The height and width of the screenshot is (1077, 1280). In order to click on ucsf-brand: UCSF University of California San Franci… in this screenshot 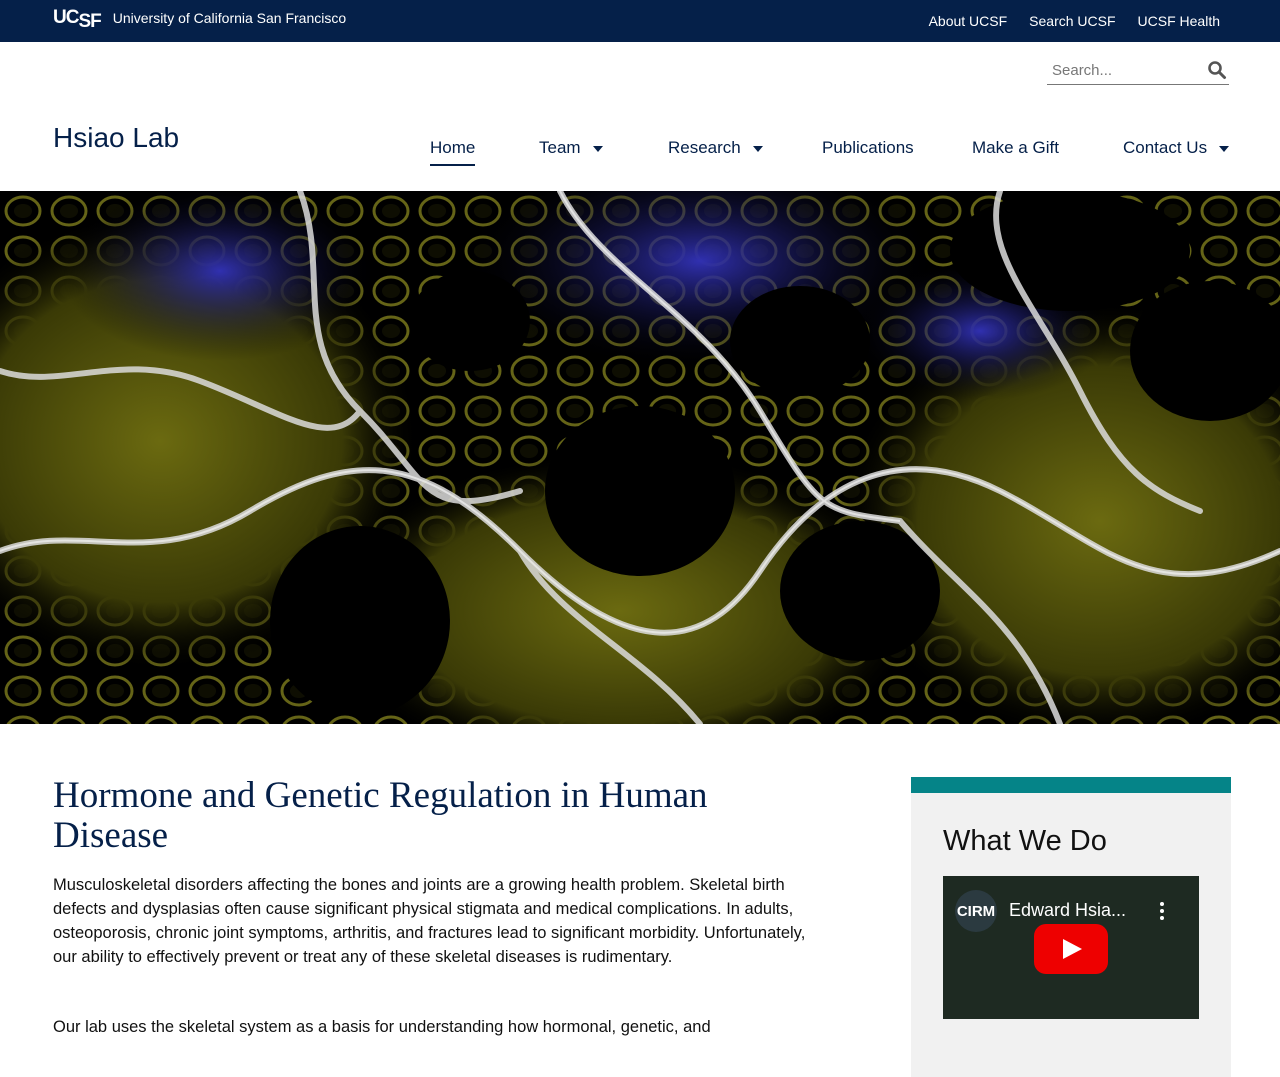, I will do `click(199, 19)`.